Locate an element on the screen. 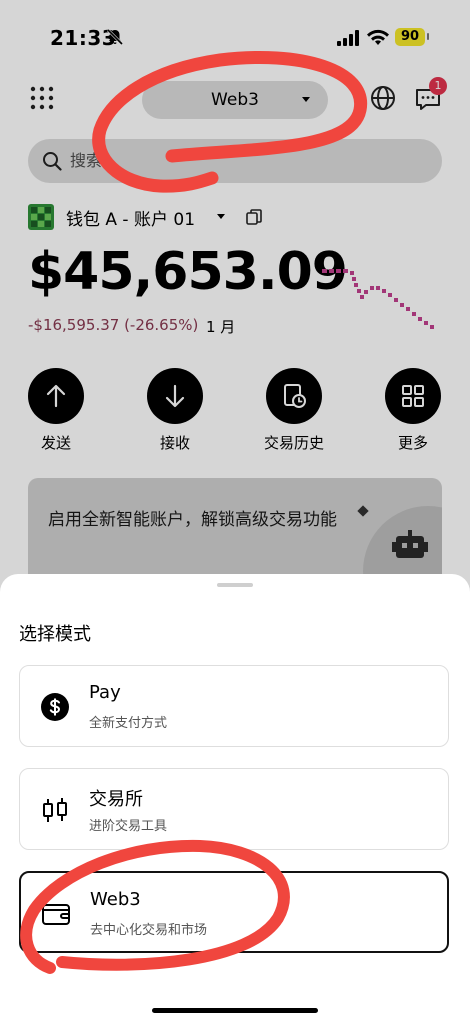 This screenshot has height=1024, width=470. mode-option-exchange: 交易所 进阶交易工具 is located at coordinates (234, 809).